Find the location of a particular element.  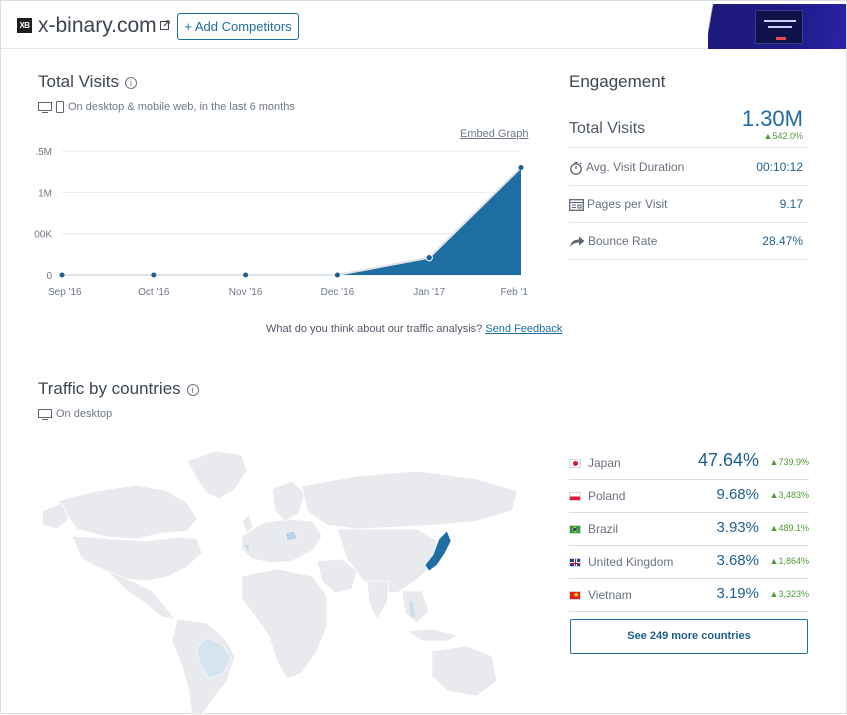

change-value: 739.9% is located at coordinates (793, 462).